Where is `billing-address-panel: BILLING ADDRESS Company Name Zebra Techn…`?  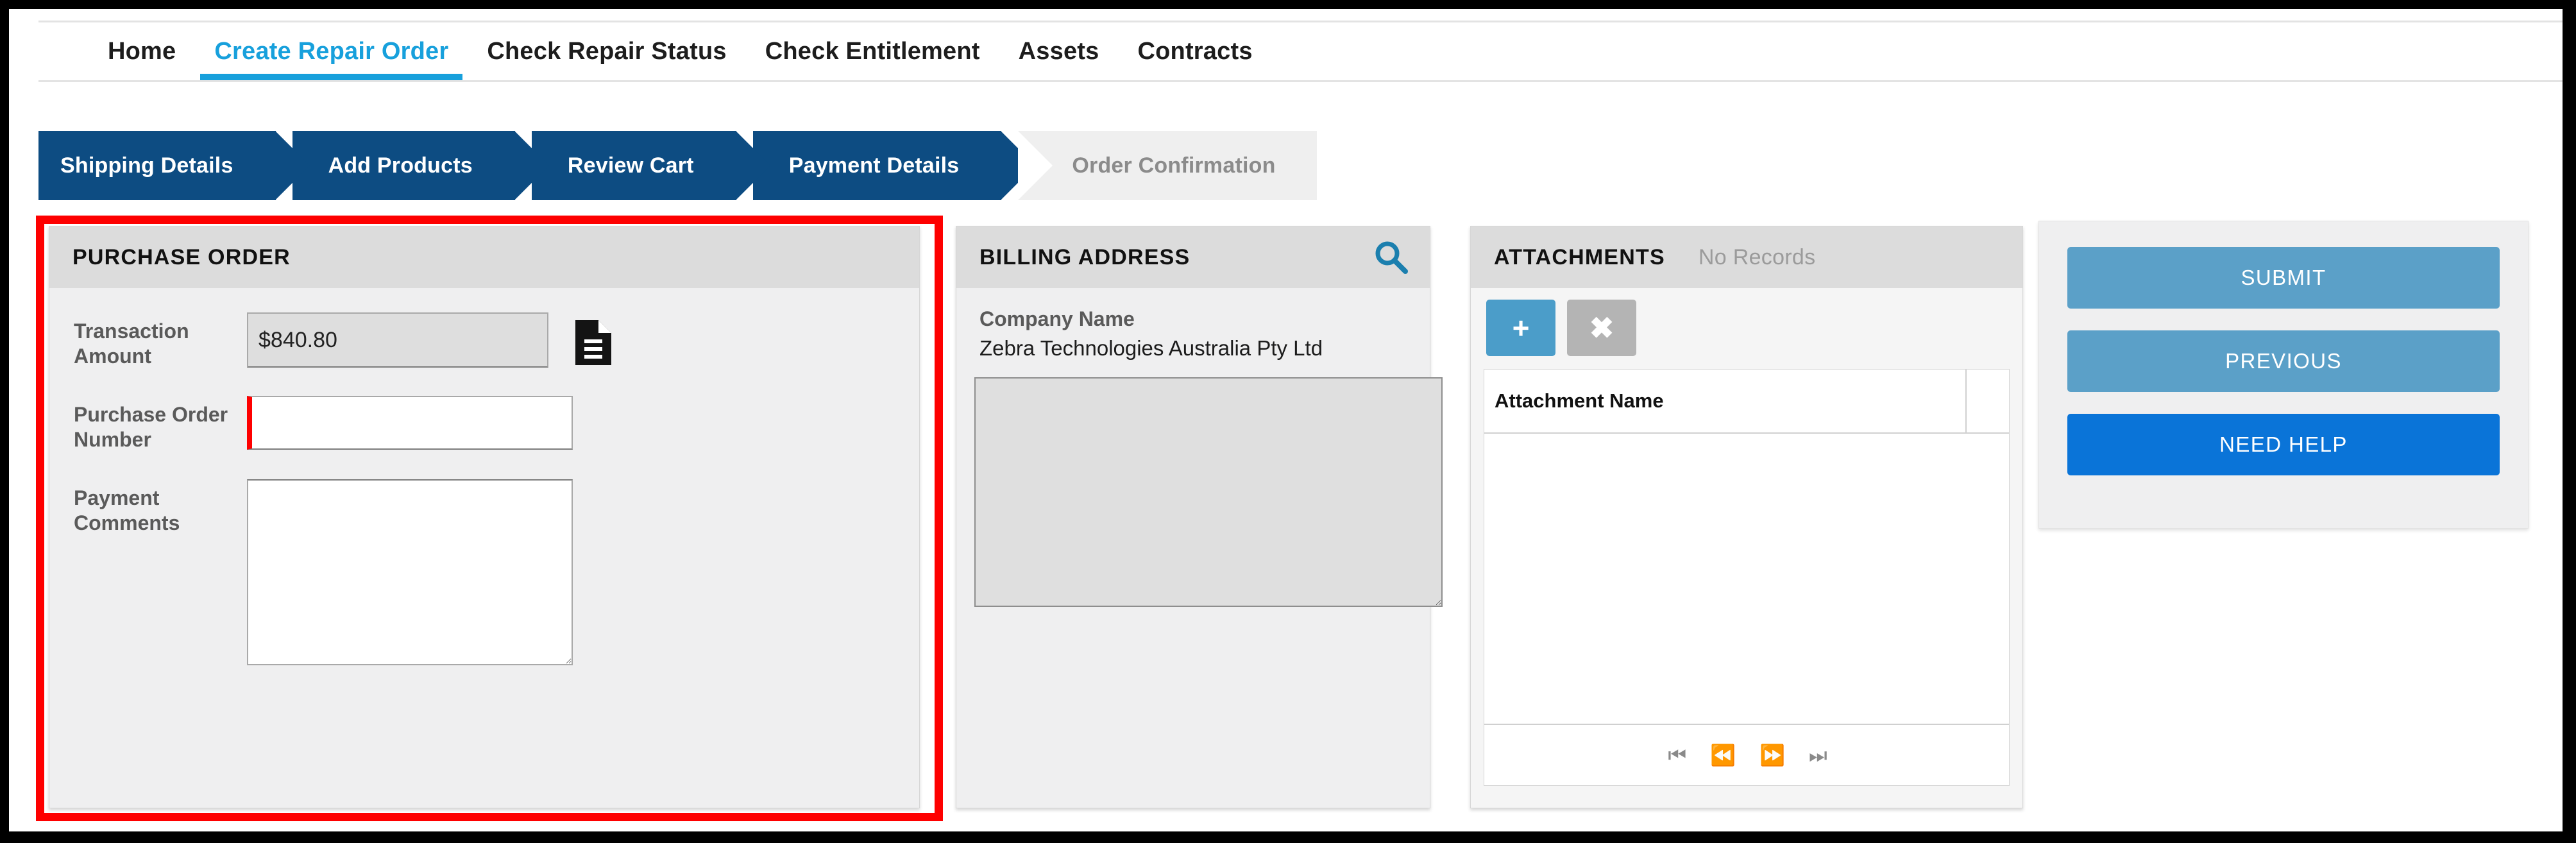
billing-address-panel: BILLING ADDRESS Company Name Zebra Techn… is located at coordinates (1199, 517).